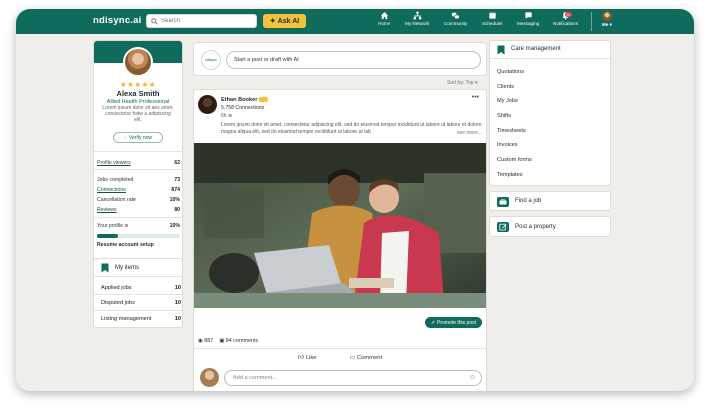 This screenshot has height=414, width=711. Describe the element at coordinates (138, 180) in the screenshot. I see `stat-jobs-completed: Jobs completed 73` at that location.